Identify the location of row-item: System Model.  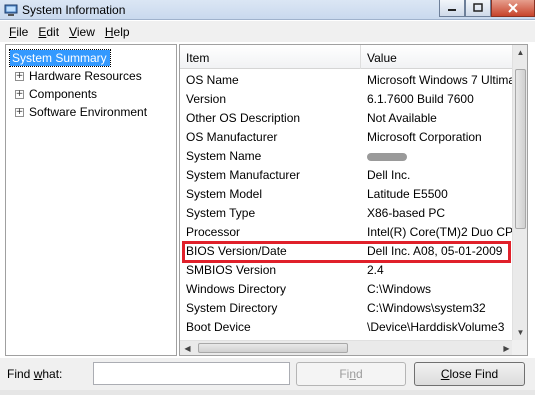
(224, 194).